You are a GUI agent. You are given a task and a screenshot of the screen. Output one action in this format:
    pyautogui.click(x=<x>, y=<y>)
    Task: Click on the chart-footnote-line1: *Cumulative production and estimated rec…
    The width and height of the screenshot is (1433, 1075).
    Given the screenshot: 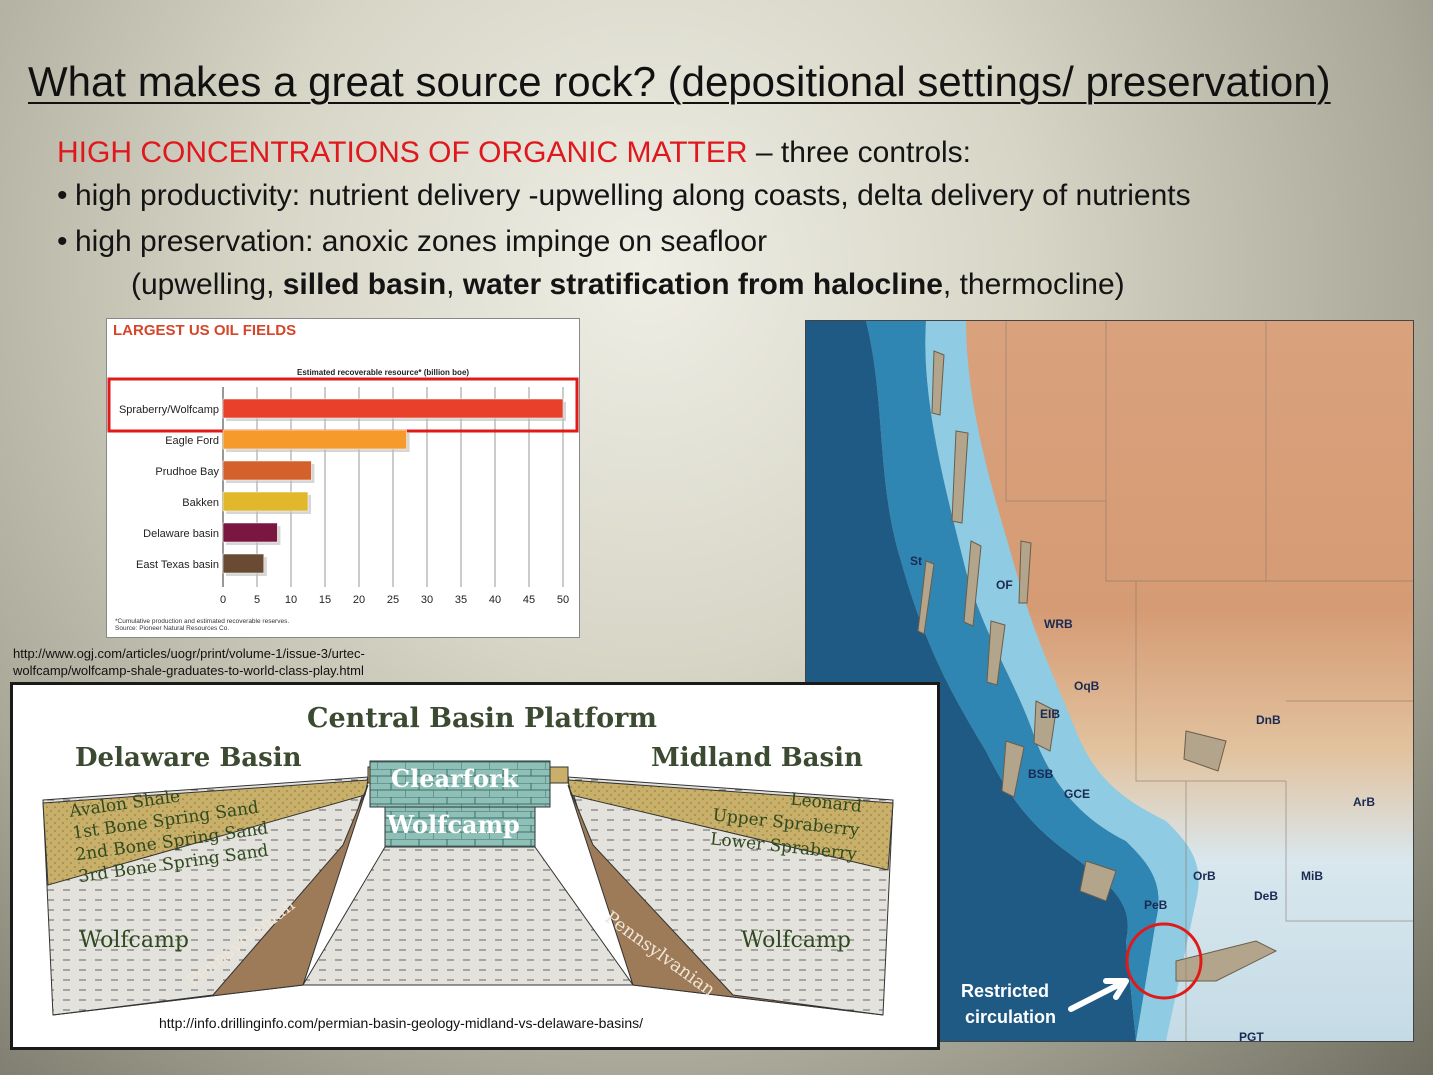 What is the action you would take?
    pyautogui.click(x=202, y=621)
    